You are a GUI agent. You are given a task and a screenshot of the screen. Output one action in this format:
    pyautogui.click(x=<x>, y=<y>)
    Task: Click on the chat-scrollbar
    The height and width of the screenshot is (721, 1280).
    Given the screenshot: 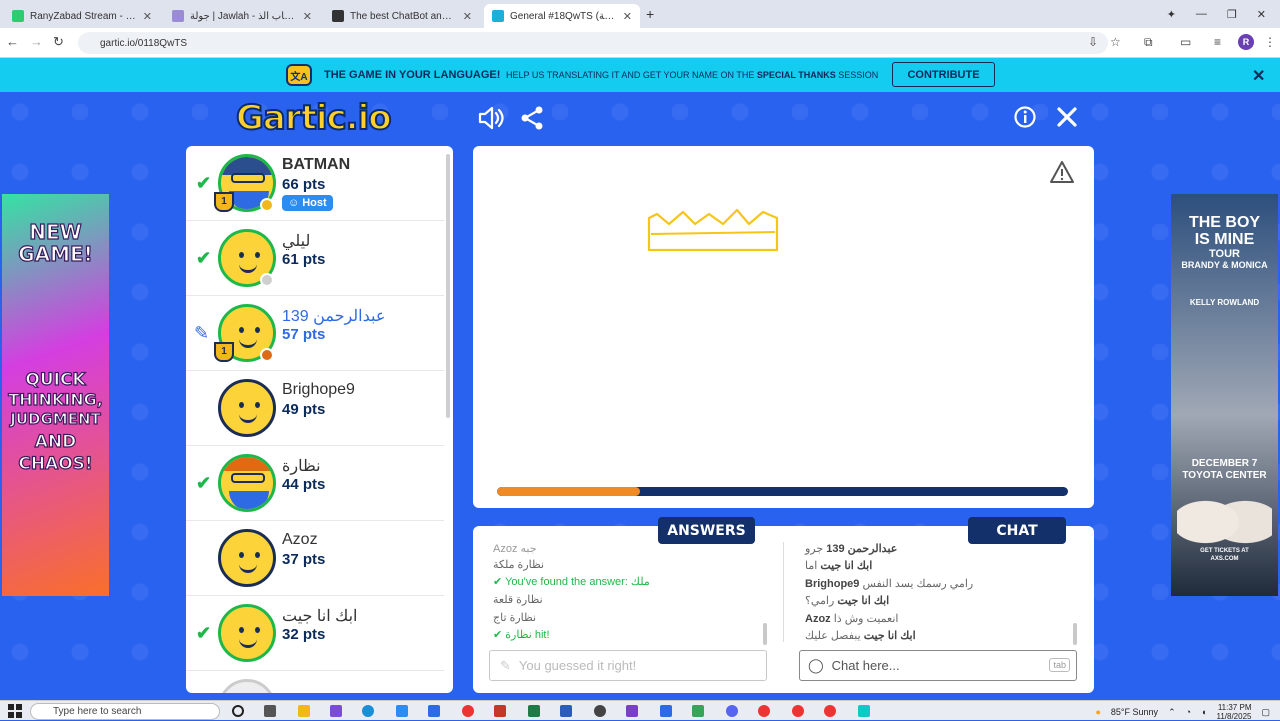 What is the action you would take?
    pyautogui.click(x=1075, y=634)
    